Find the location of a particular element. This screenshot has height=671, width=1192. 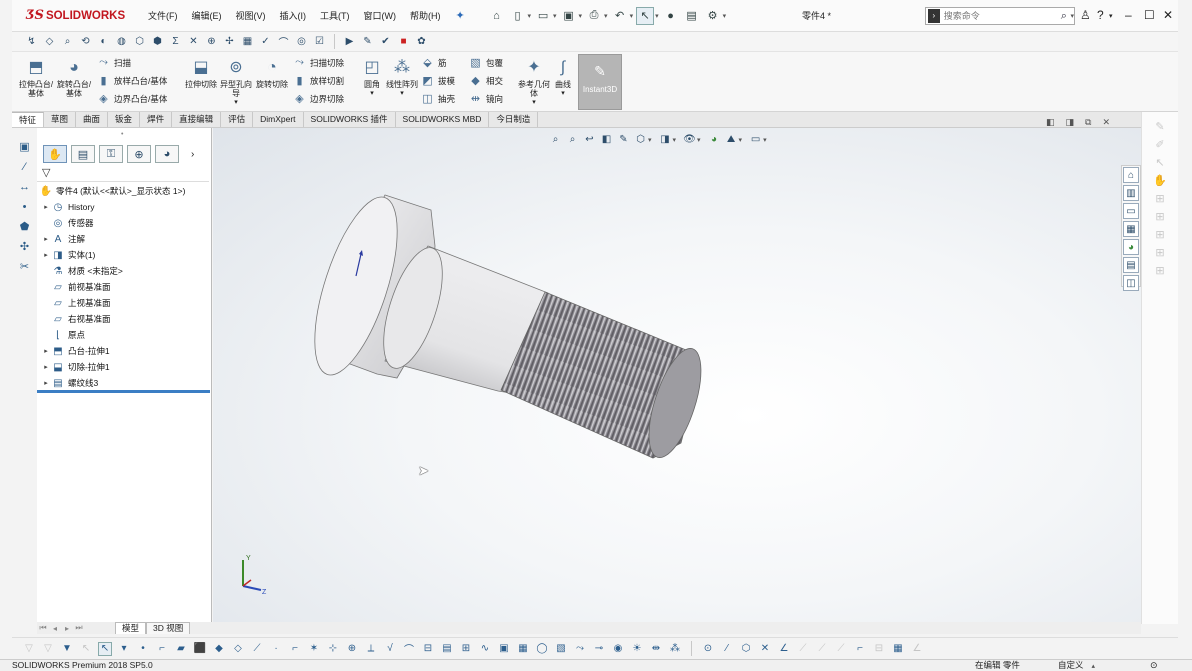

menu-edit: 编辑(E) is located at coordinates (207, 16).